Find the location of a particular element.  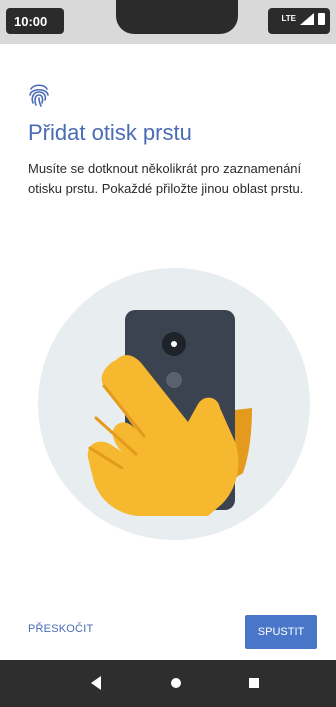

status-time: 10:00 is located at coordinates (31, 21).